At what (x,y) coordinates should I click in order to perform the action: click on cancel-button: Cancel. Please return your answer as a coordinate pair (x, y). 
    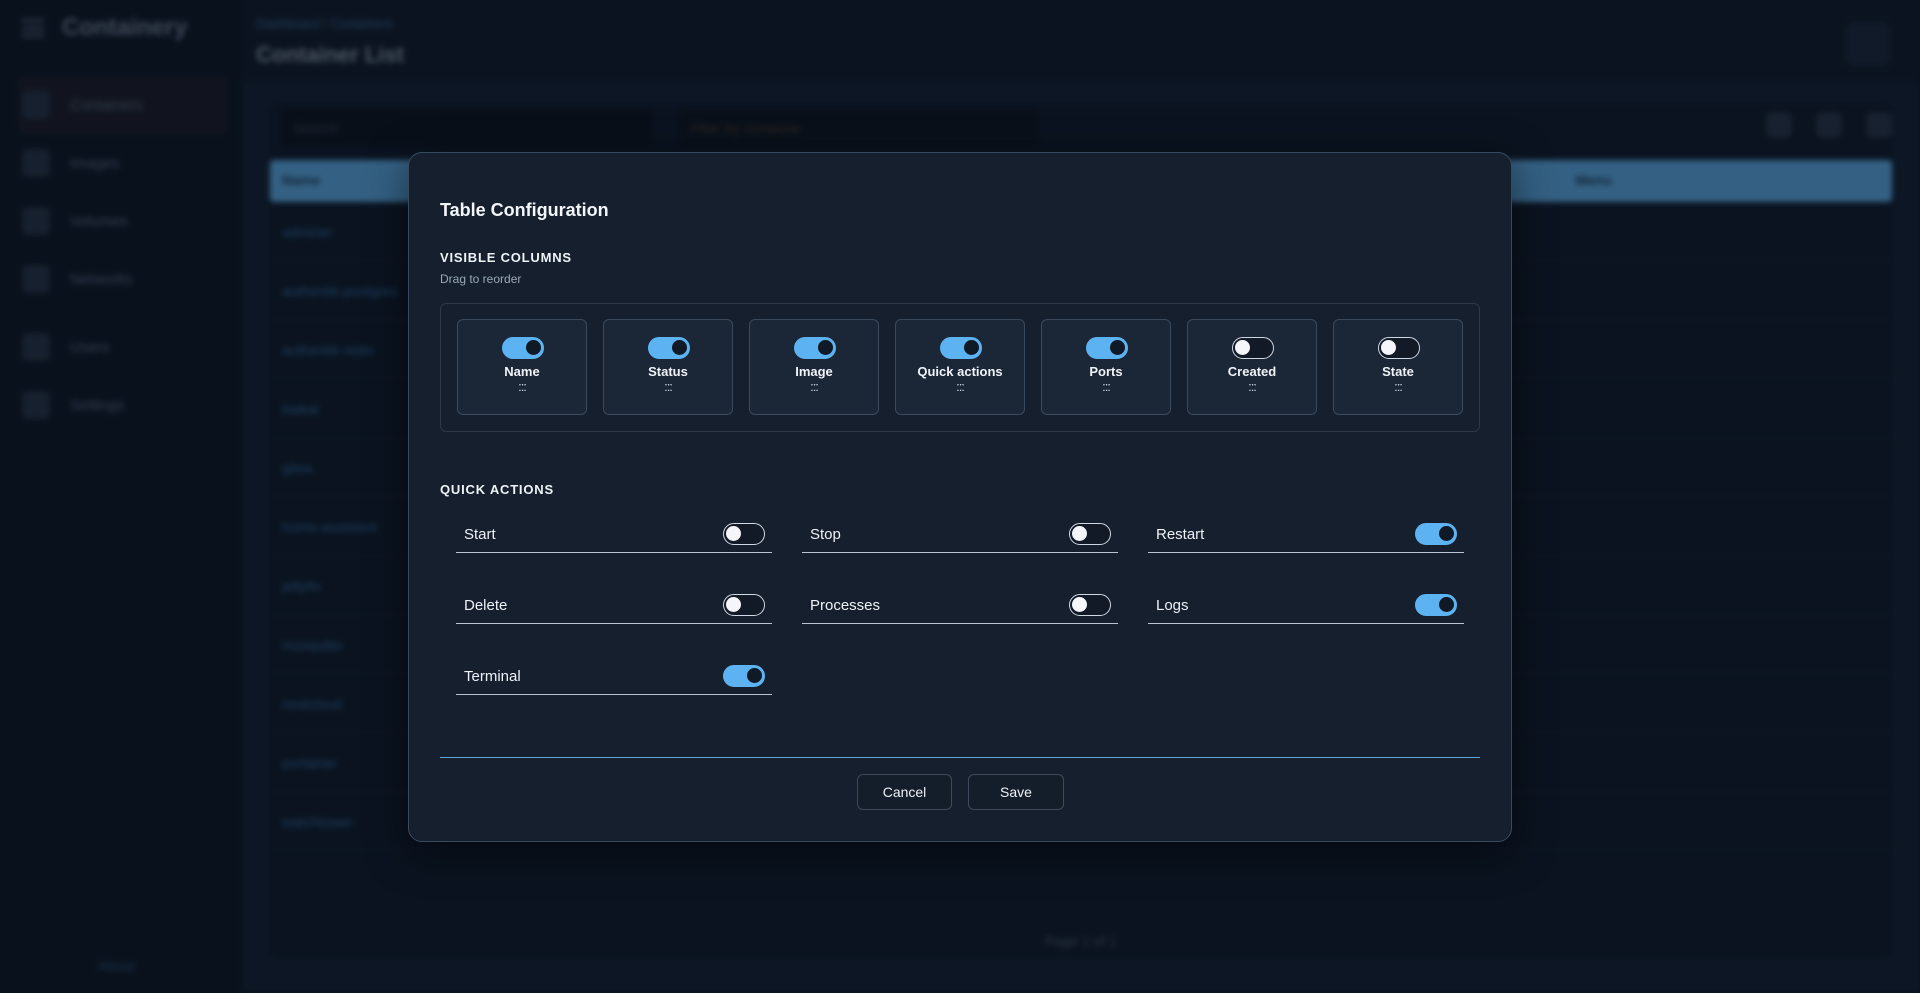
    Looking at the image, I should click on (904, 792).